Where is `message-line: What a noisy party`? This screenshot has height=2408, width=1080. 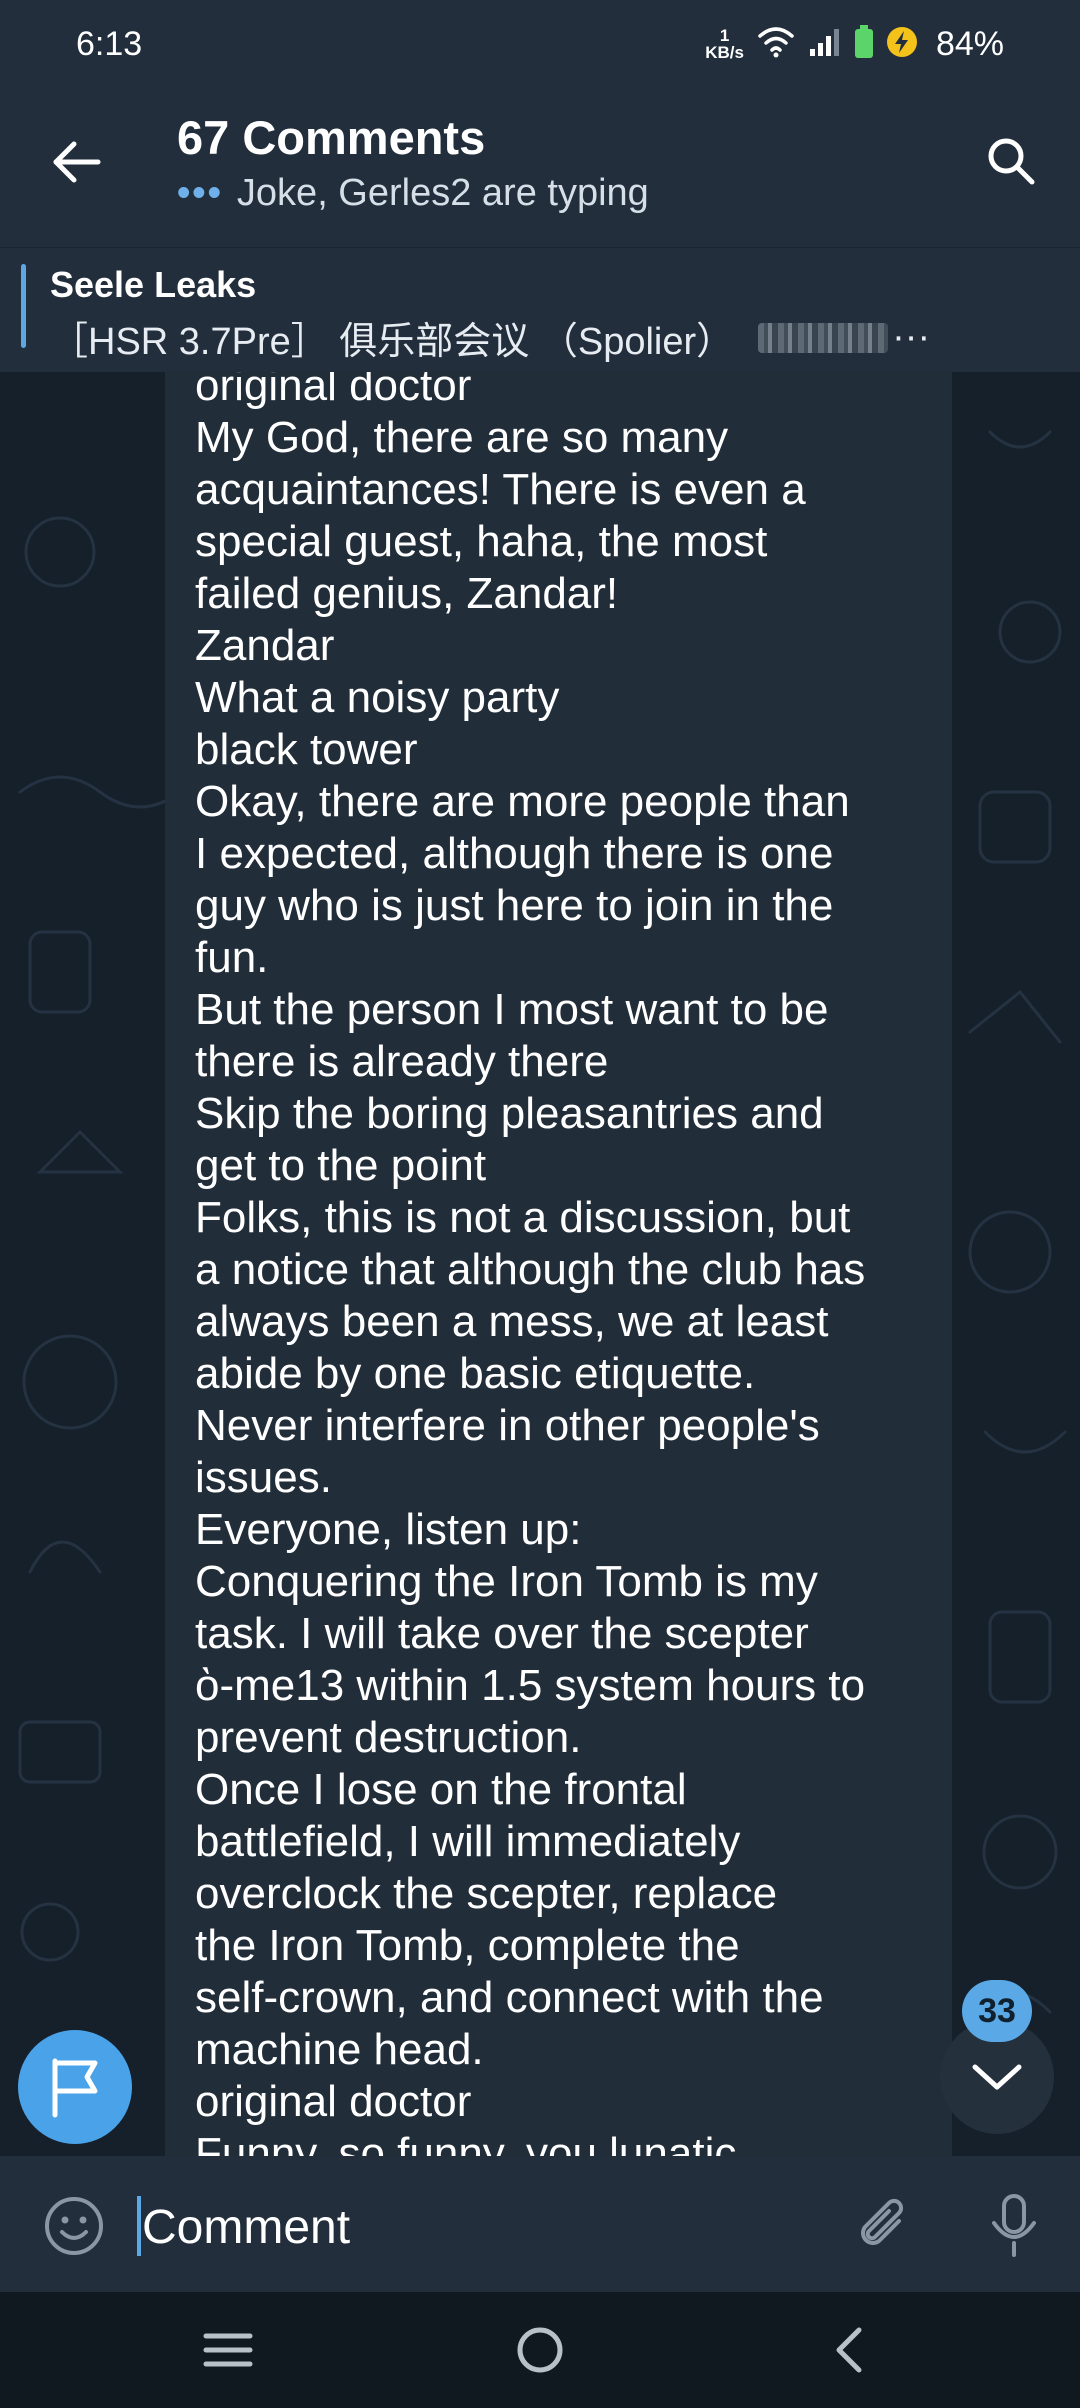
message-line: What a noisy party is located at coordinates (377, 697).